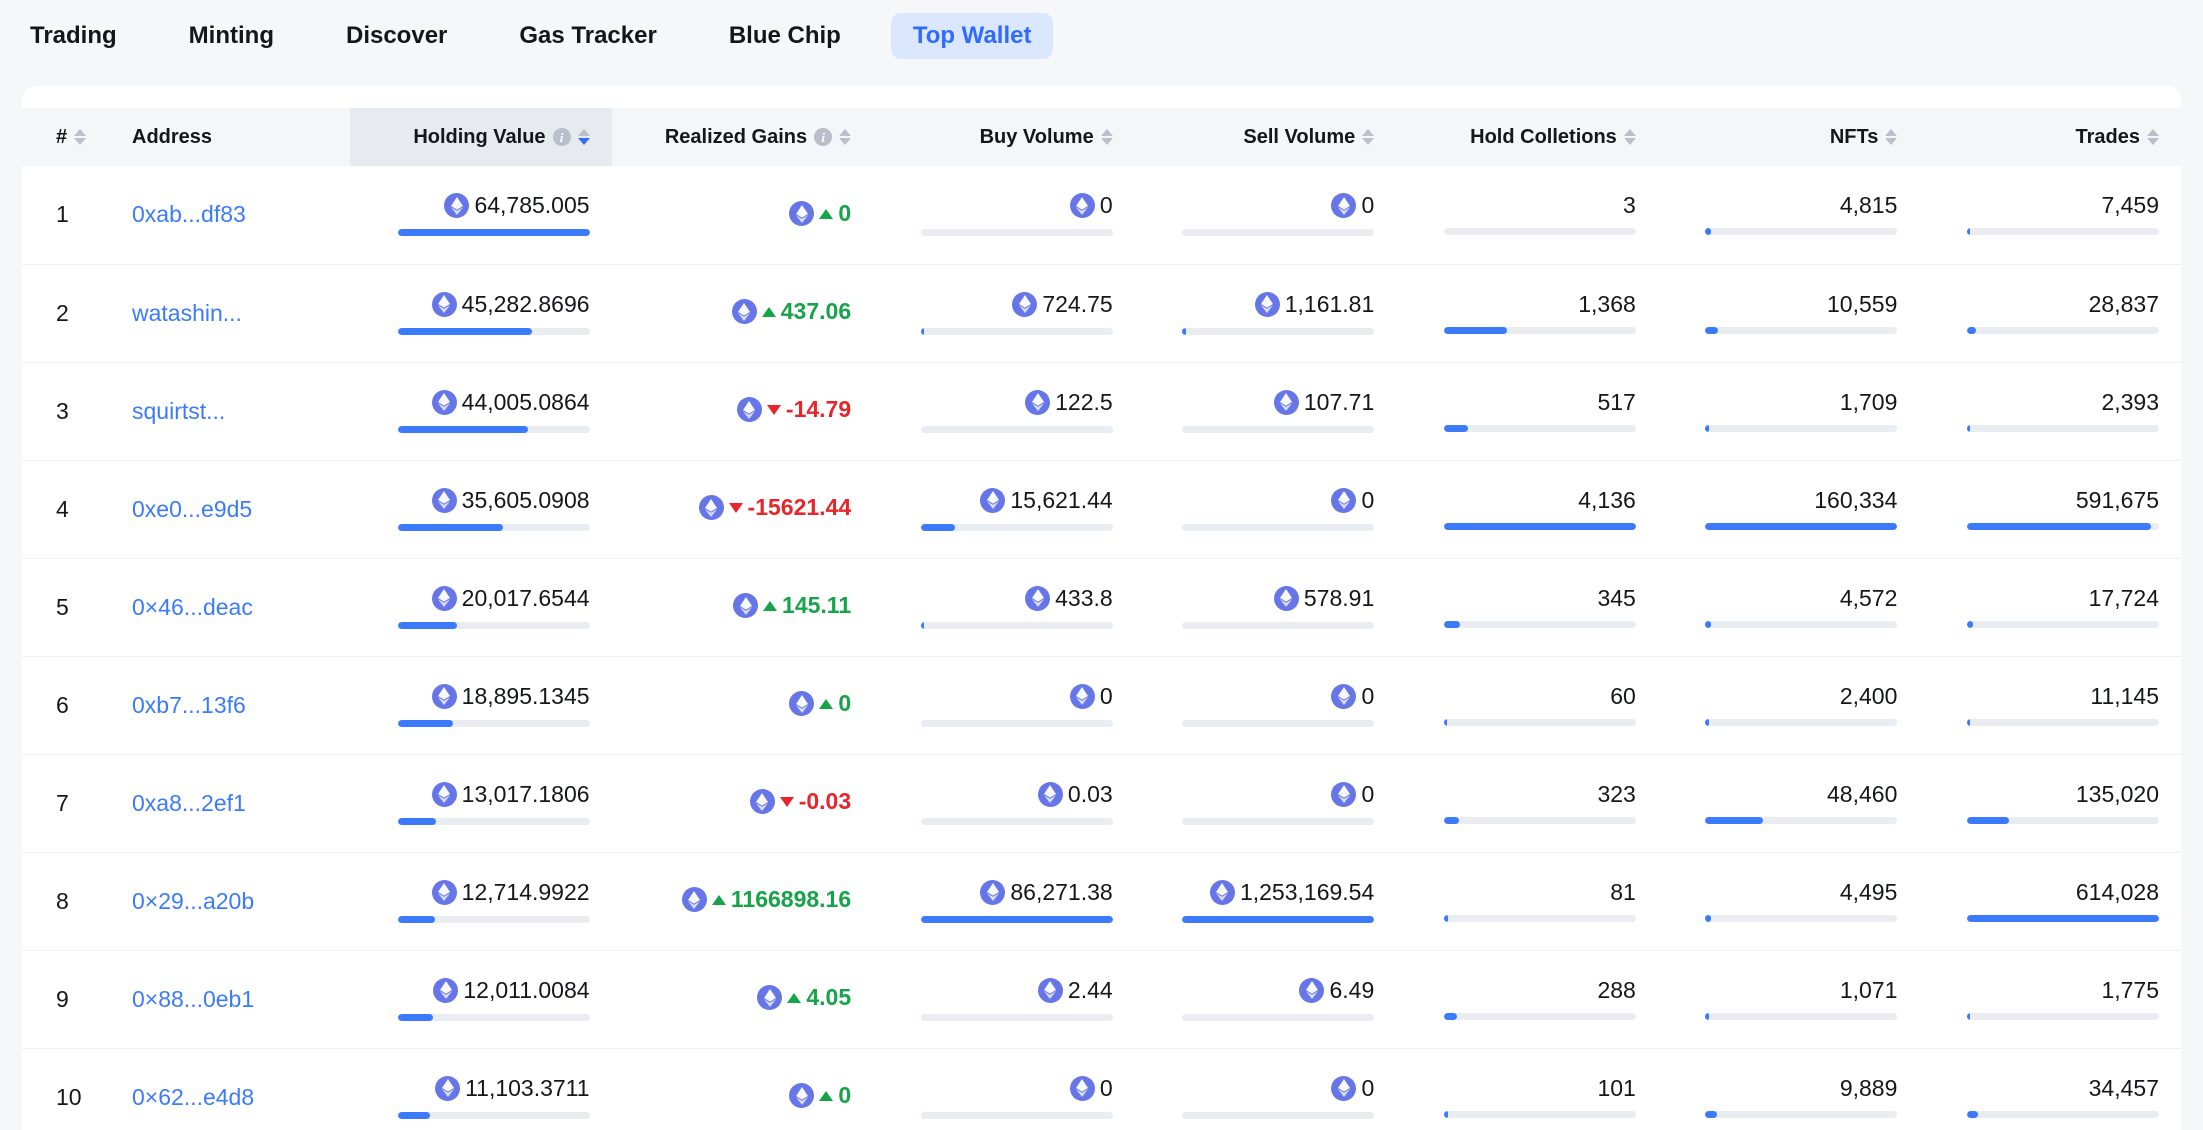 This screenshot has height=1130, width=2203. Describe the element at coordinates (1527, 1089) in the screenshot. I see `hold-collections-cell: 101` at that location.